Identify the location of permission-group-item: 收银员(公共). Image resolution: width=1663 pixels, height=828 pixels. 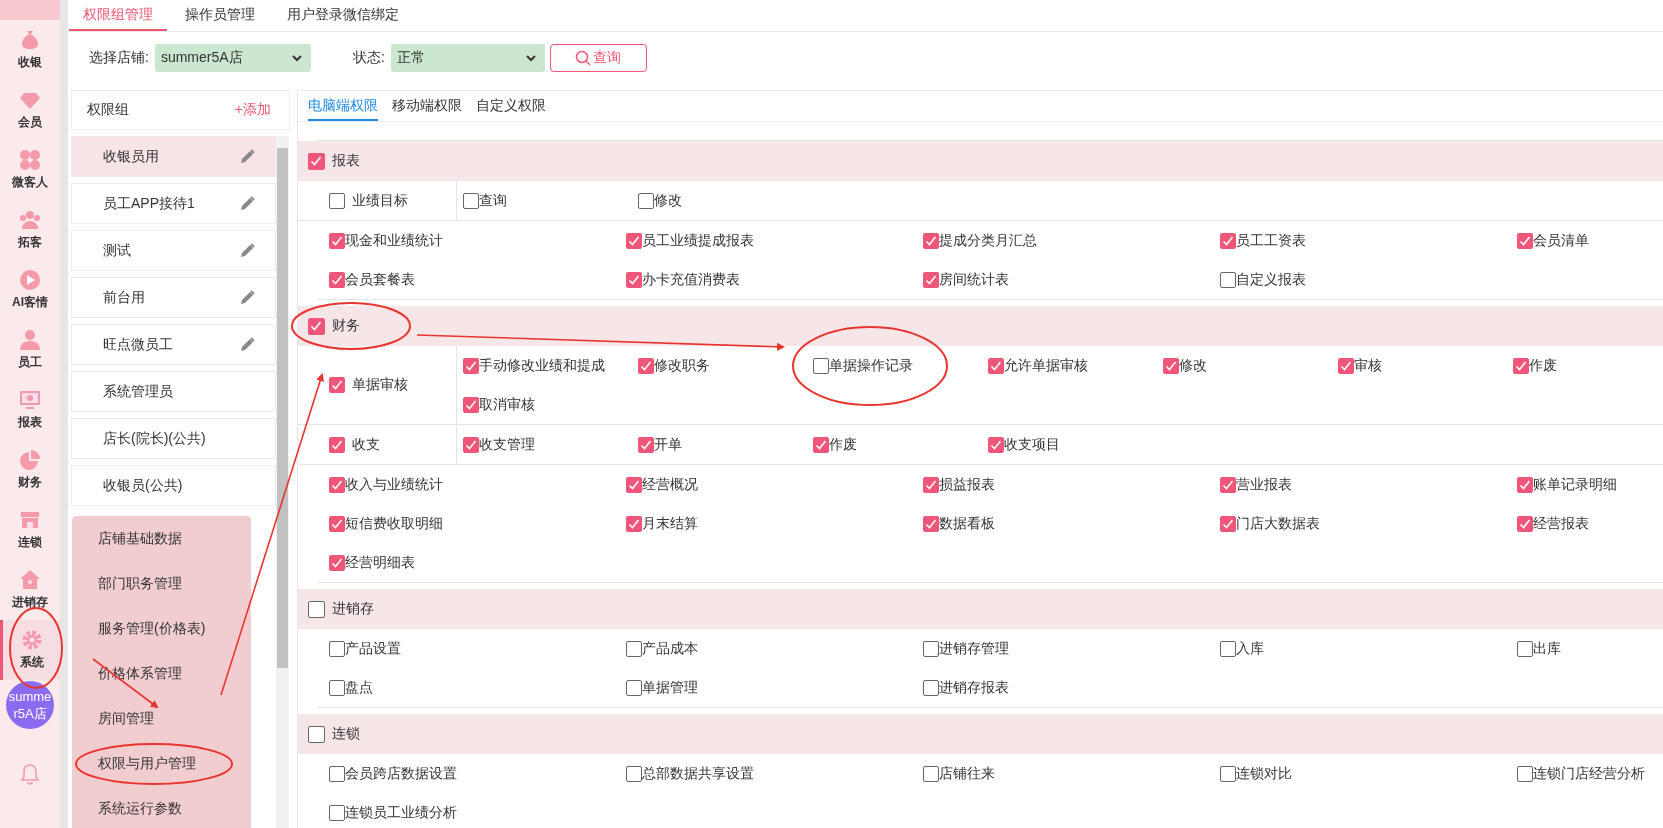
(173, 485).